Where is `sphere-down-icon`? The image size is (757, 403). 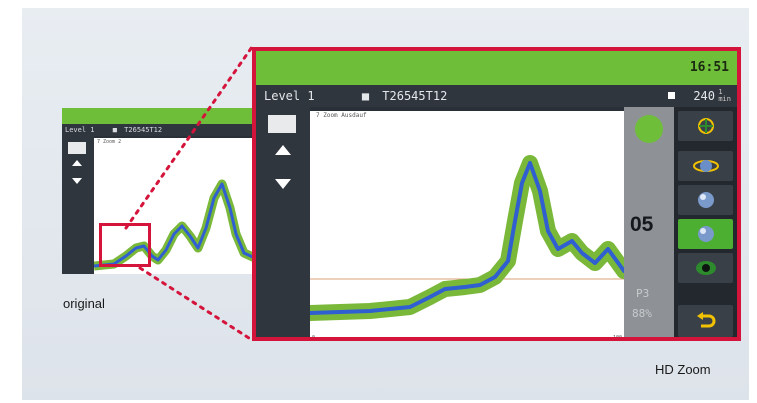 sphere-down-icon is located at coordinates (705, 234).